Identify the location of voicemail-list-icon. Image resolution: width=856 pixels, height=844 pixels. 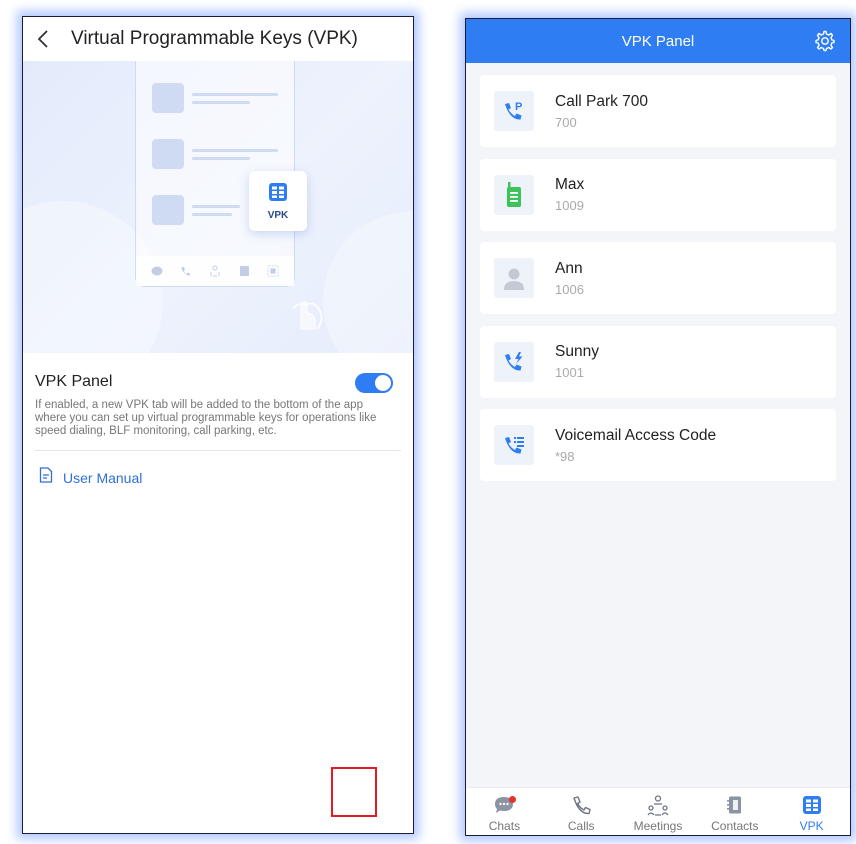
(514, 445).